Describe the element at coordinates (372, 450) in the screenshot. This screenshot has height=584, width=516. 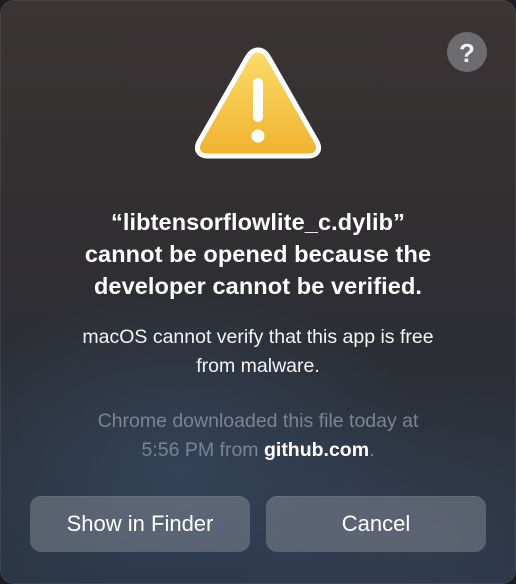
I see `download-info-period: .` at that location.